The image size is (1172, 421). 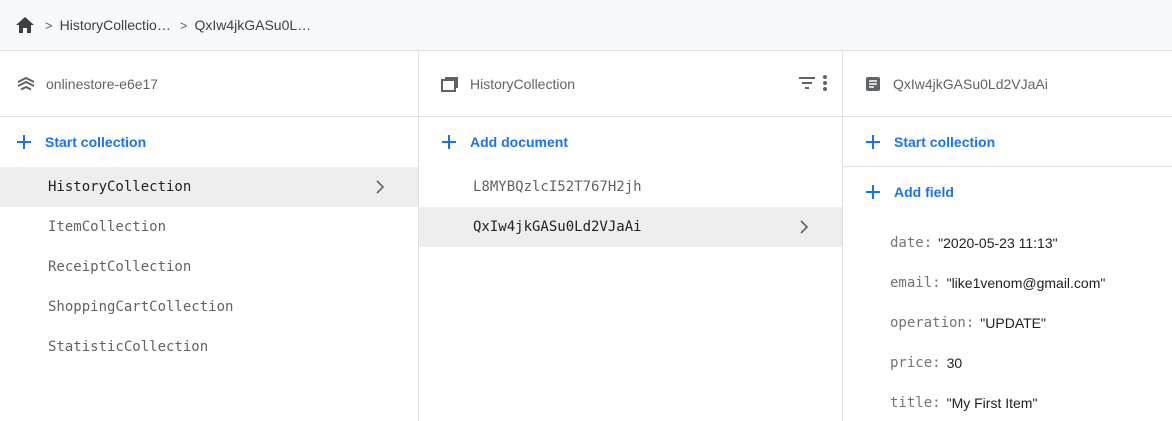 I want to click on add-document-button: Add document, so click(x=630, y=142).